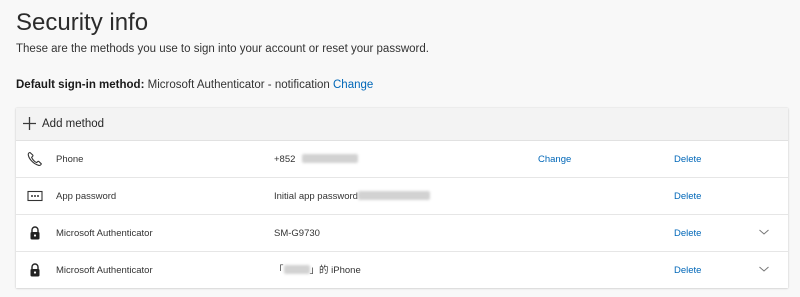 The height and width of the screenshot is (297, 800). I want to click on phone-icon, so click(34, 158).